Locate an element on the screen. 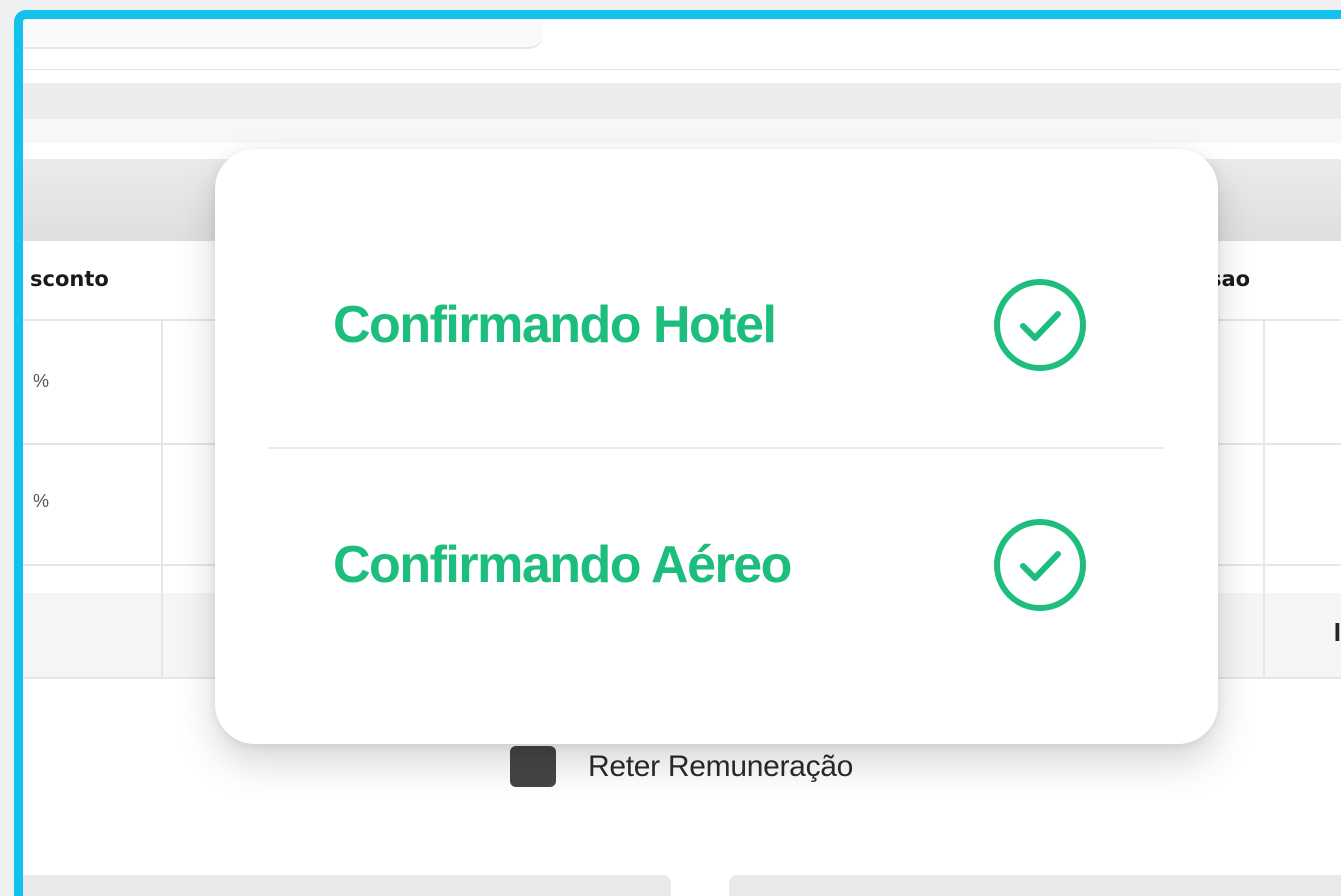 The height and width of the screenshot is (896, 1341). toolbar-band is located at coordinates (682, 101).